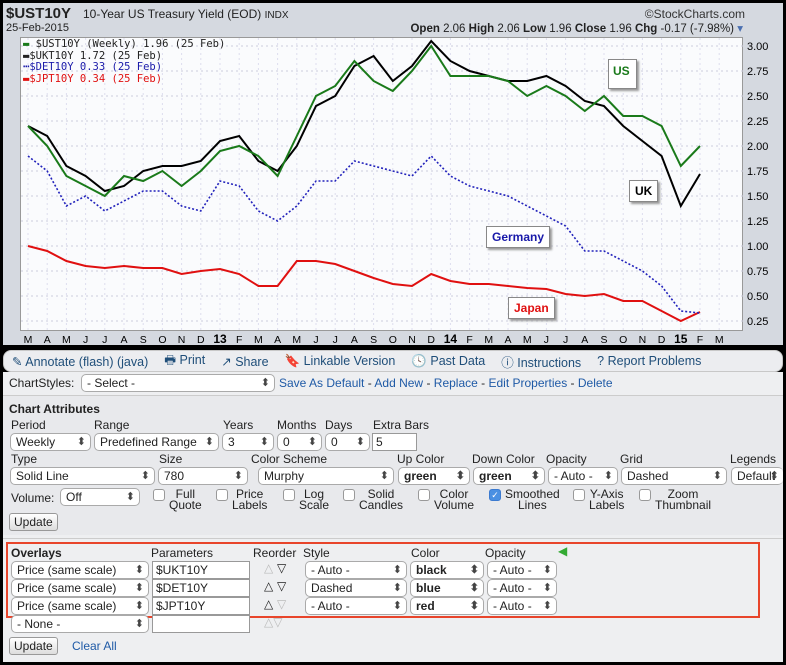  What do you see at coordinates (757, 272) in the screenshot?
I see `y-tick-label: 0.75` at bounding box center [757, 272].